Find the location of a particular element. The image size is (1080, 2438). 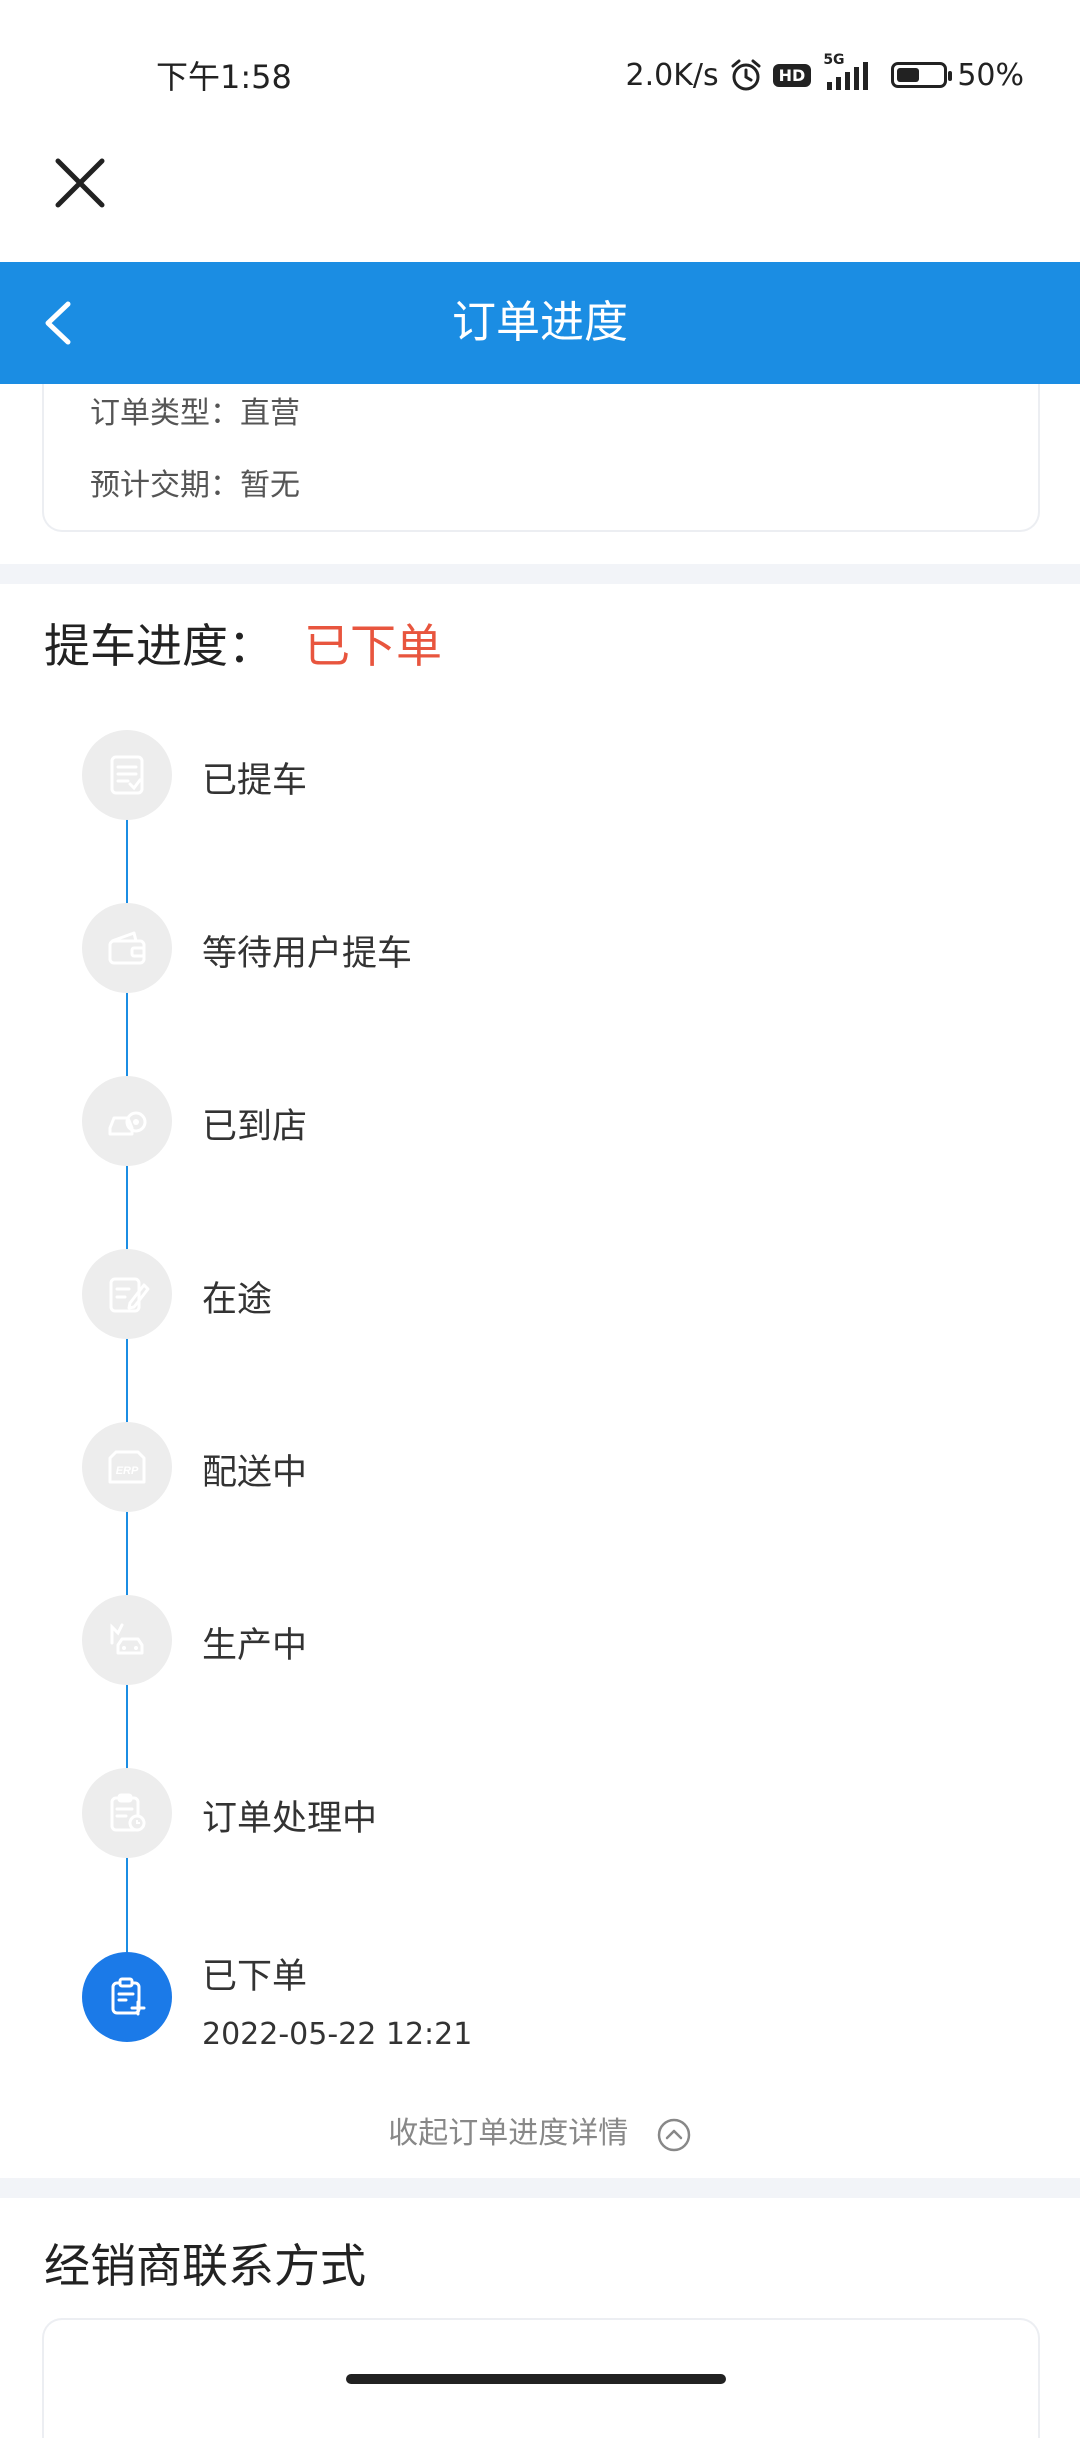

progress-title-label: 提车进度： is located at coordinates (159, 646).